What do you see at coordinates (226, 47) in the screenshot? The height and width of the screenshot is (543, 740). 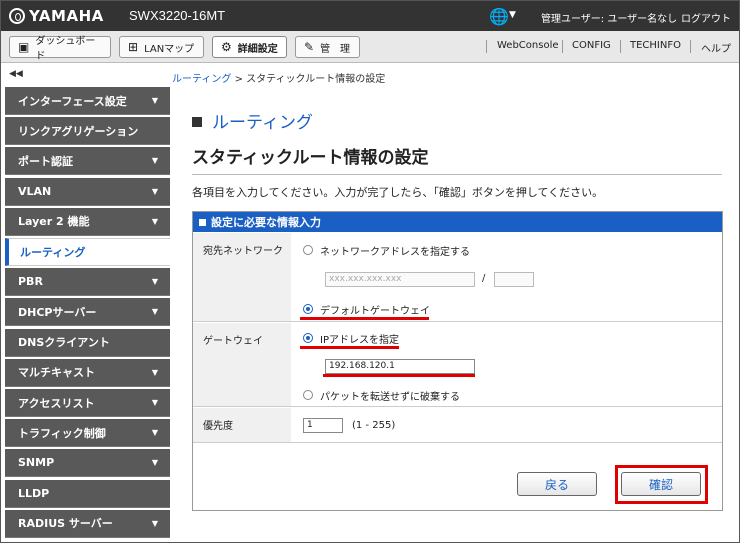 I see `gear-icon: ⚙` at bounding box center [226, 47].